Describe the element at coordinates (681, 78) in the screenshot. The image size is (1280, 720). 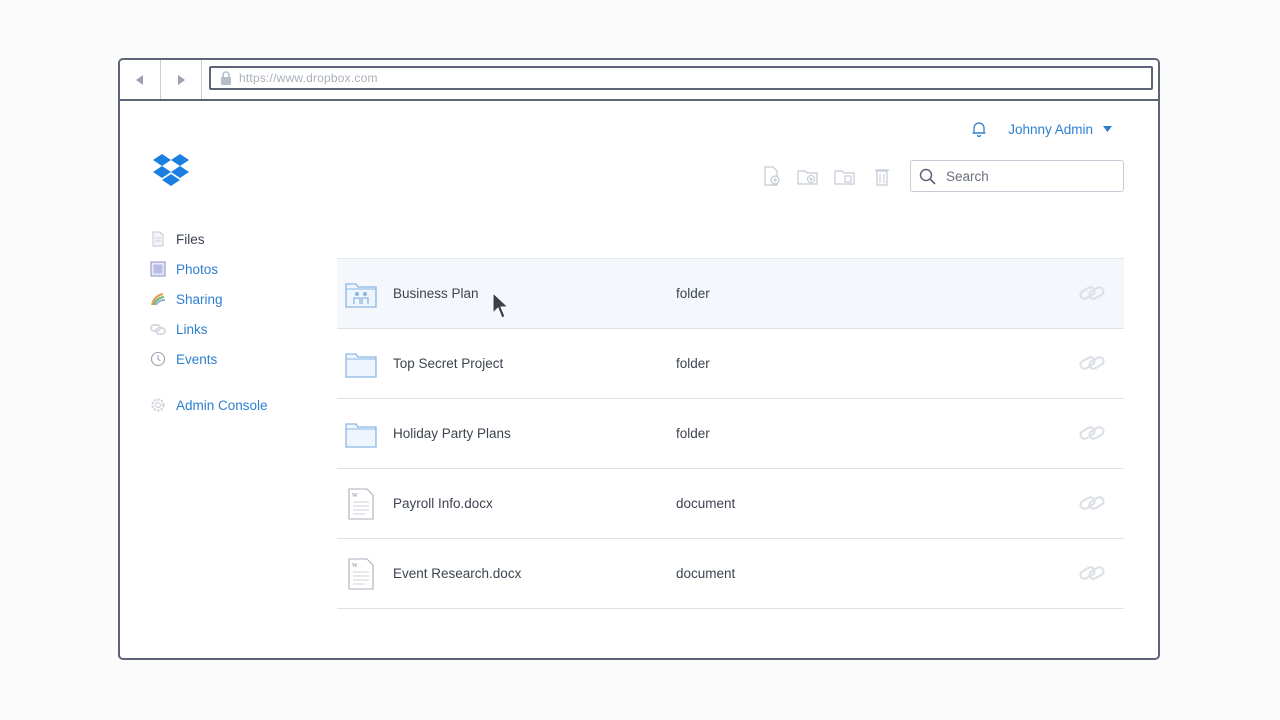
I see `address-bar: https://www.dropbox.com` at that location.